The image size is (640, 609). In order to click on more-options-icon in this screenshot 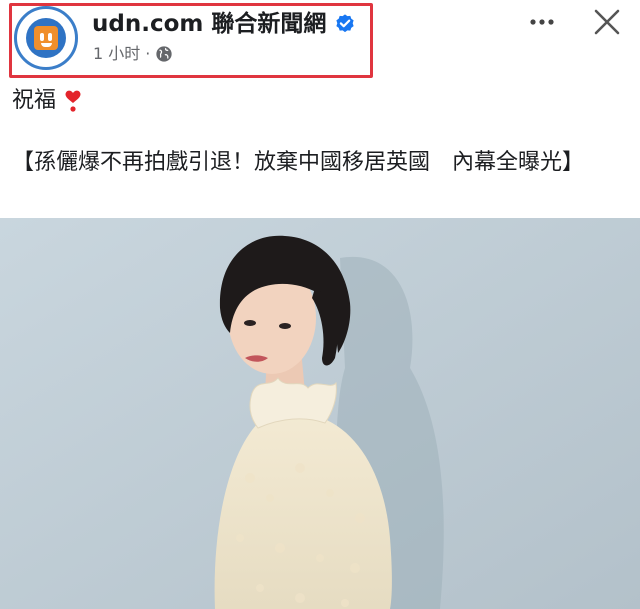, I will do `click(542, 22)`.